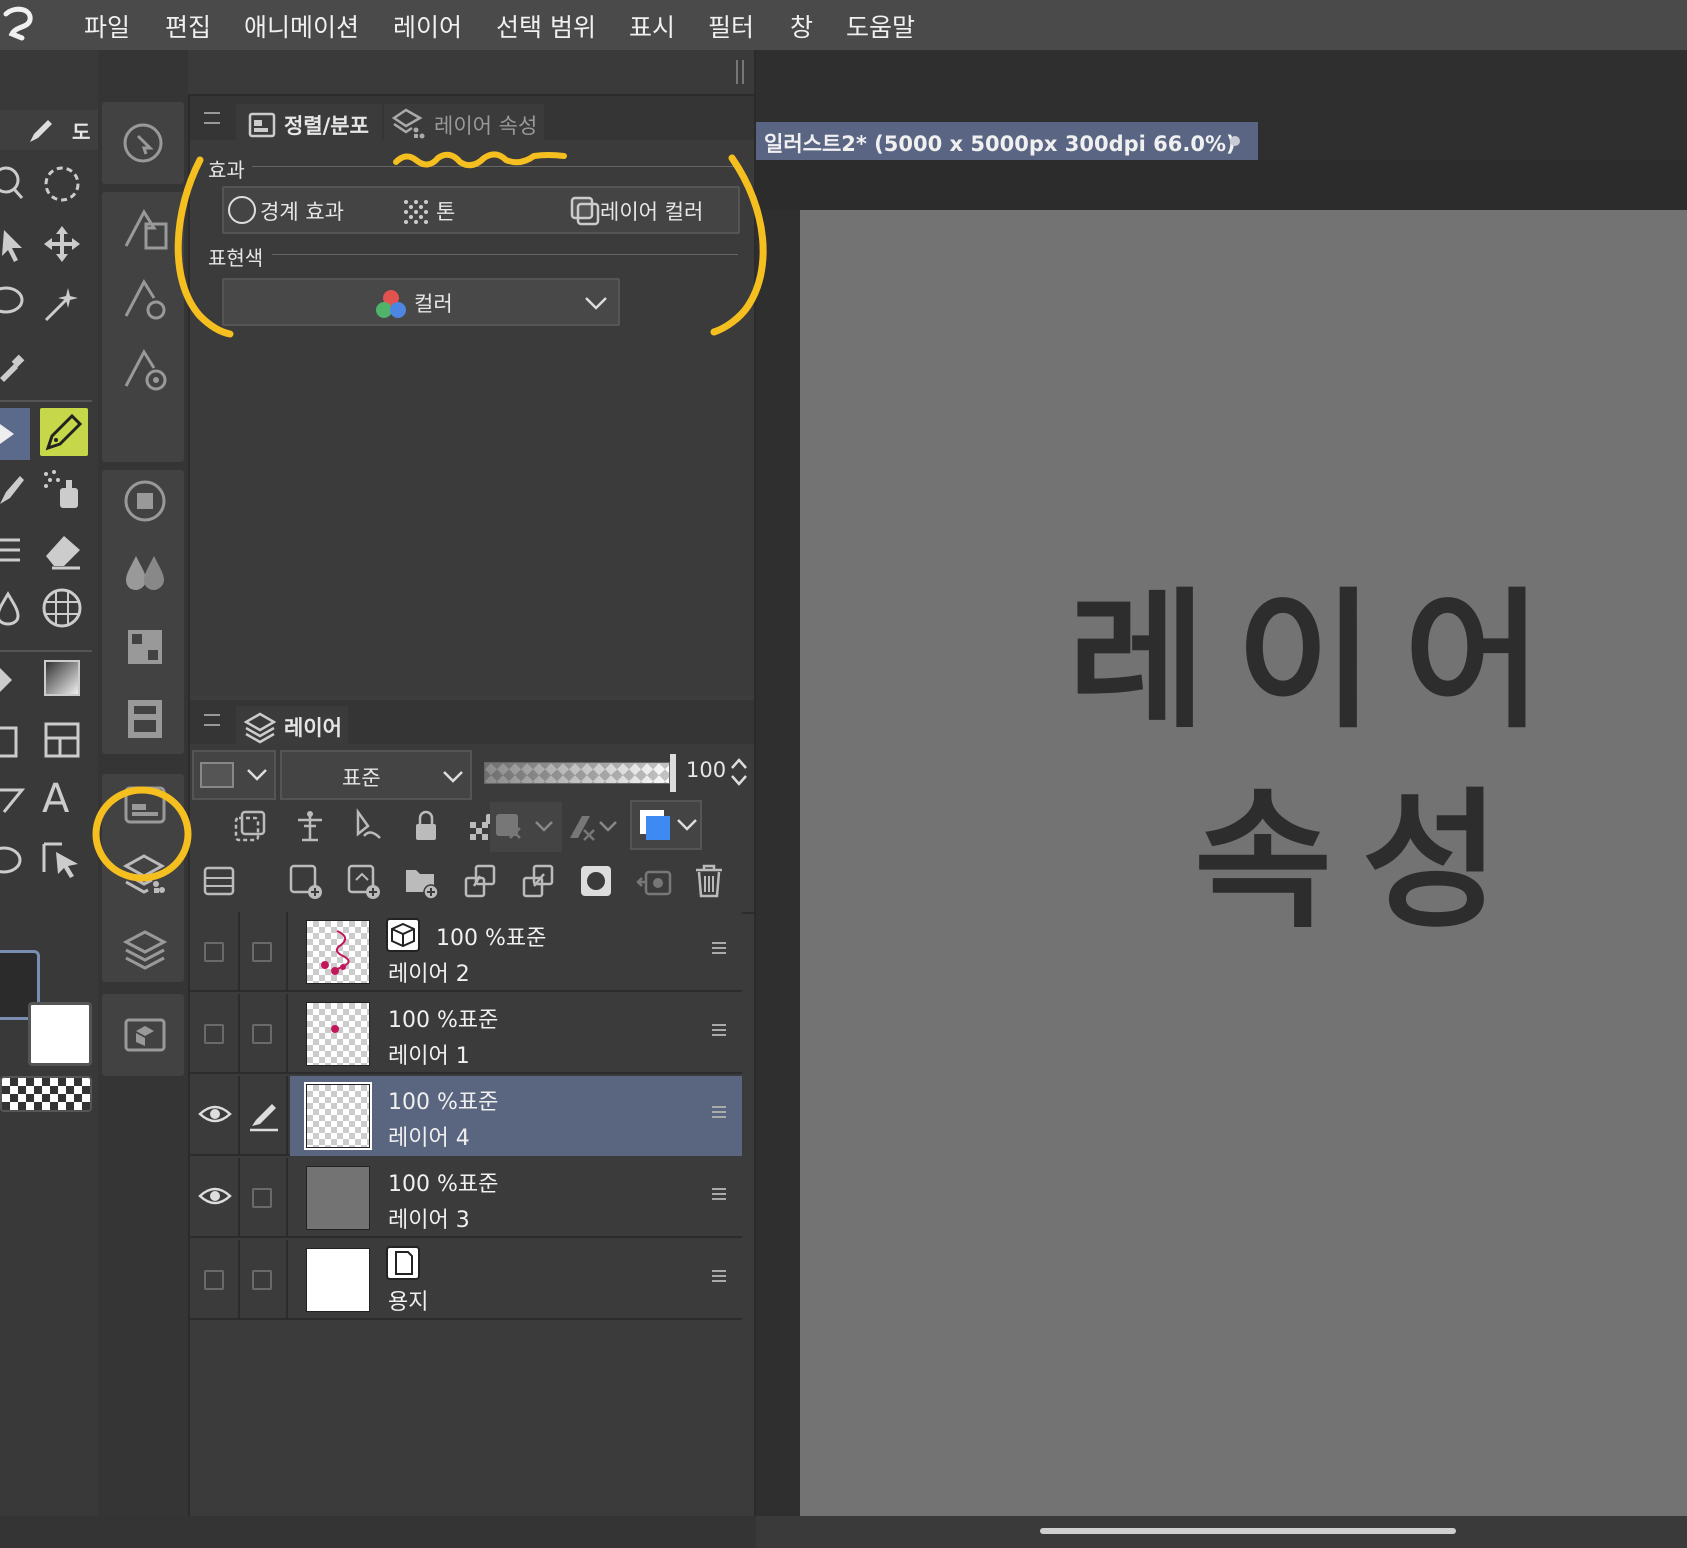 The width and height of the screenshot is (1687, 1548). I want to click on apply-mask-icon, so click(654, 881).